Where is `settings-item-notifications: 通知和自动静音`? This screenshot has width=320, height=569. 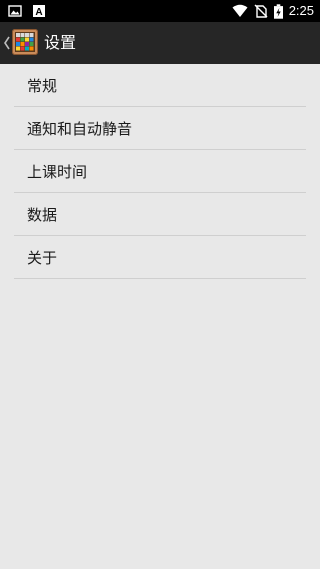 settings-item-notifications: 通知和自动静音 is located at coordinates (160, 128).